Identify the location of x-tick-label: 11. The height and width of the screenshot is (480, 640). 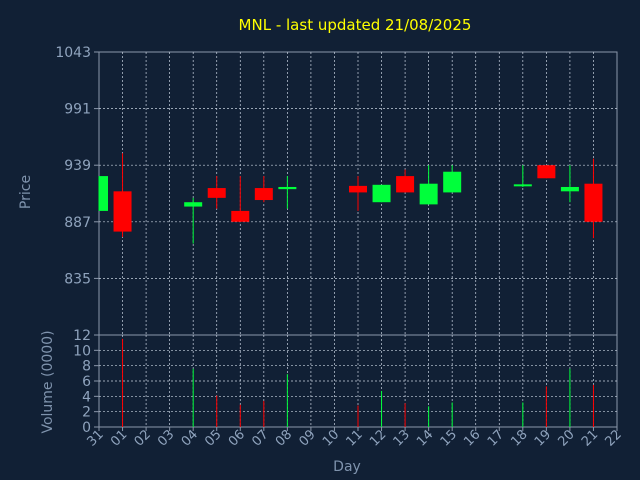
(355, 438).